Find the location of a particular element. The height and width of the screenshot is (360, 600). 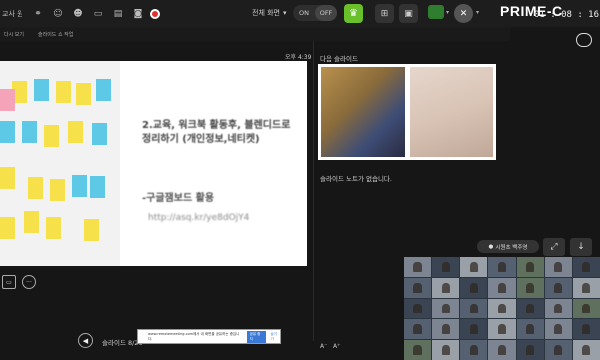

chat-icon is located at coordinates (584, 40).